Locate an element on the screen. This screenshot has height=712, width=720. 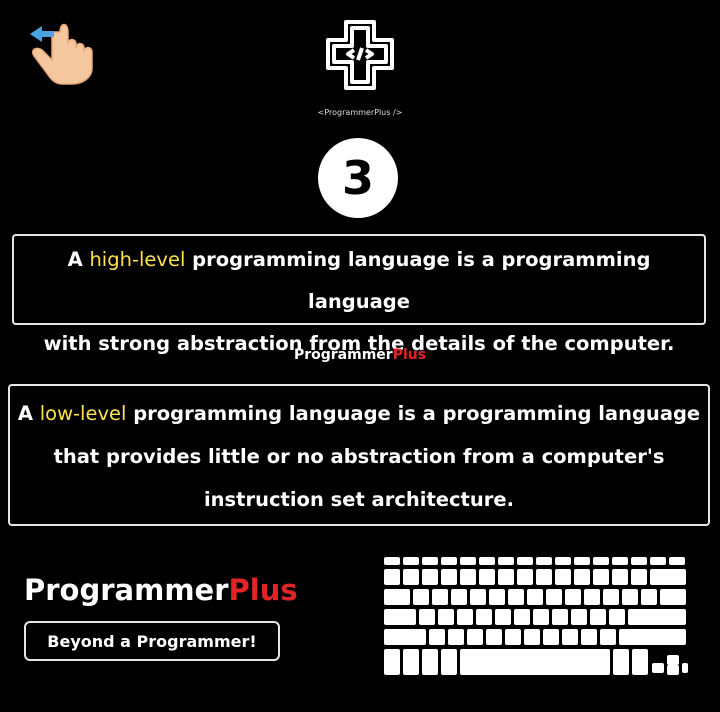
programmerplus-logo-icon is located at coordinates (360, 59).